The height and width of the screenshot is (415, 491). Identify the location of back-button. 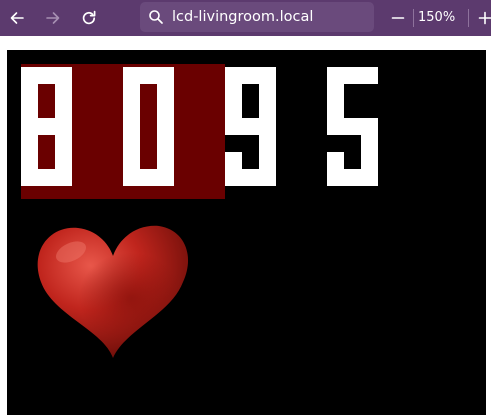
(17, 18).